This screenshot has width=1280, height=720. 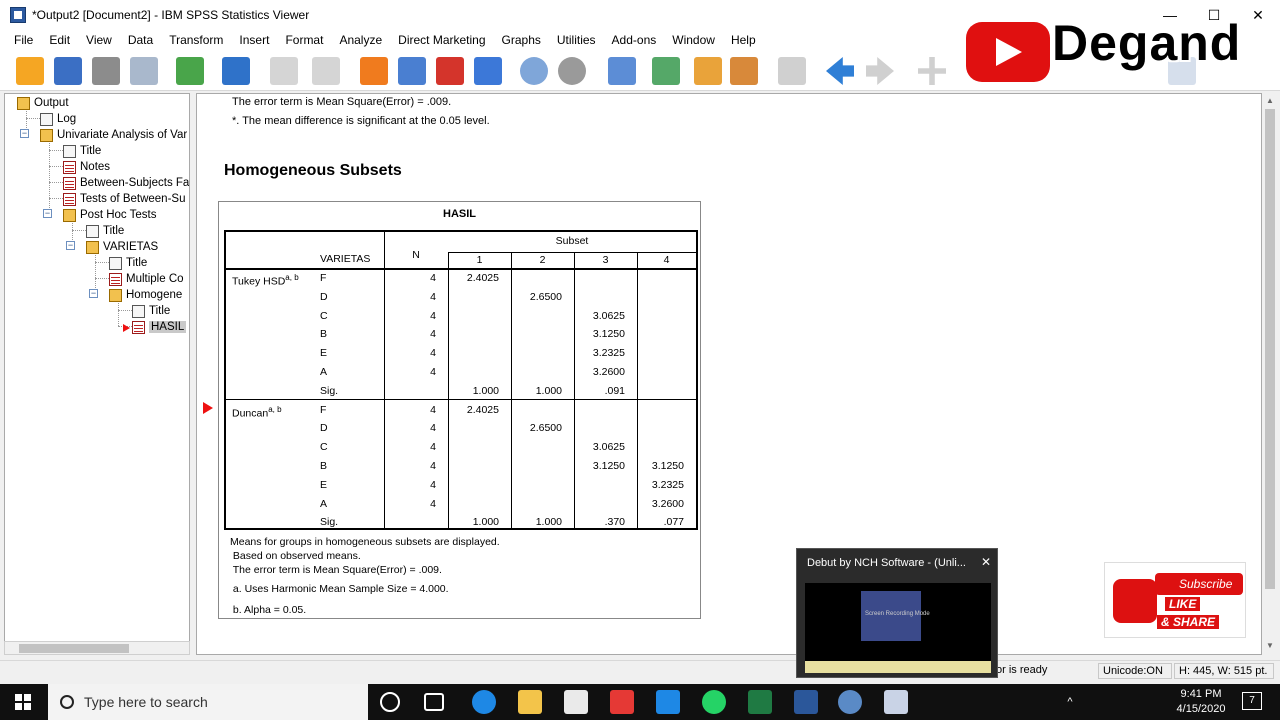 I want to click on pivot-table-title: HASIL, so click(x=459, y=214).